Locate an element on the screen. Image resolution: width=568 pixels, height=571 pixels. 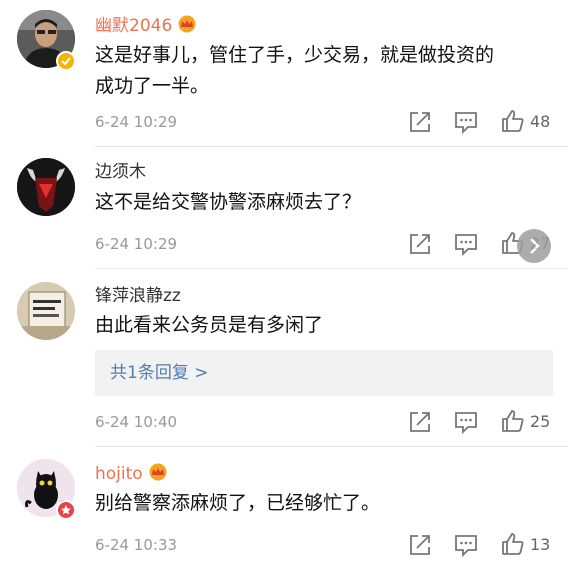
timestamp: 6-24 10:33 is located at coordinates (136, 545).